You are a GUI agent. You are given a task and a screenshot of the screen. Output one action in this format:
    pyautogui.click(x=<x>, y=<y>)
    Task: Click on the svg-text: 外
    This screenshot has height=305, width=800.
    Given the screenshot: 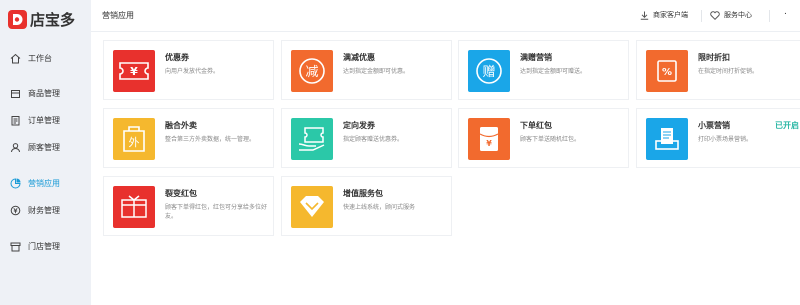 What is the action you would take?
    pyautogui.click(x=134, y=142)
    